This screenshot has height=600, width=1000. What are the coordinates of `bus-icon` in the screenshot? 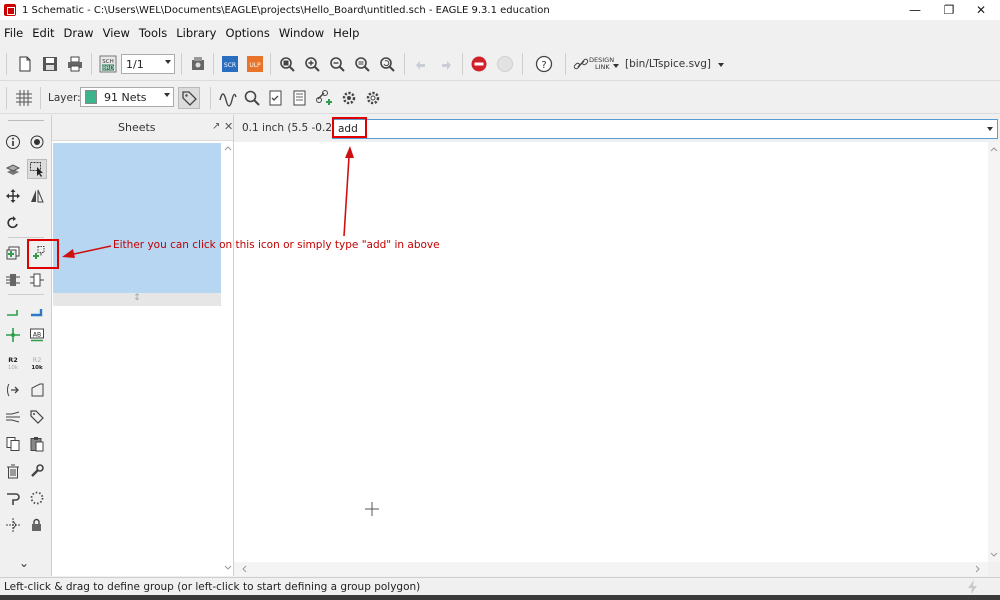 It's located at (37, 313).